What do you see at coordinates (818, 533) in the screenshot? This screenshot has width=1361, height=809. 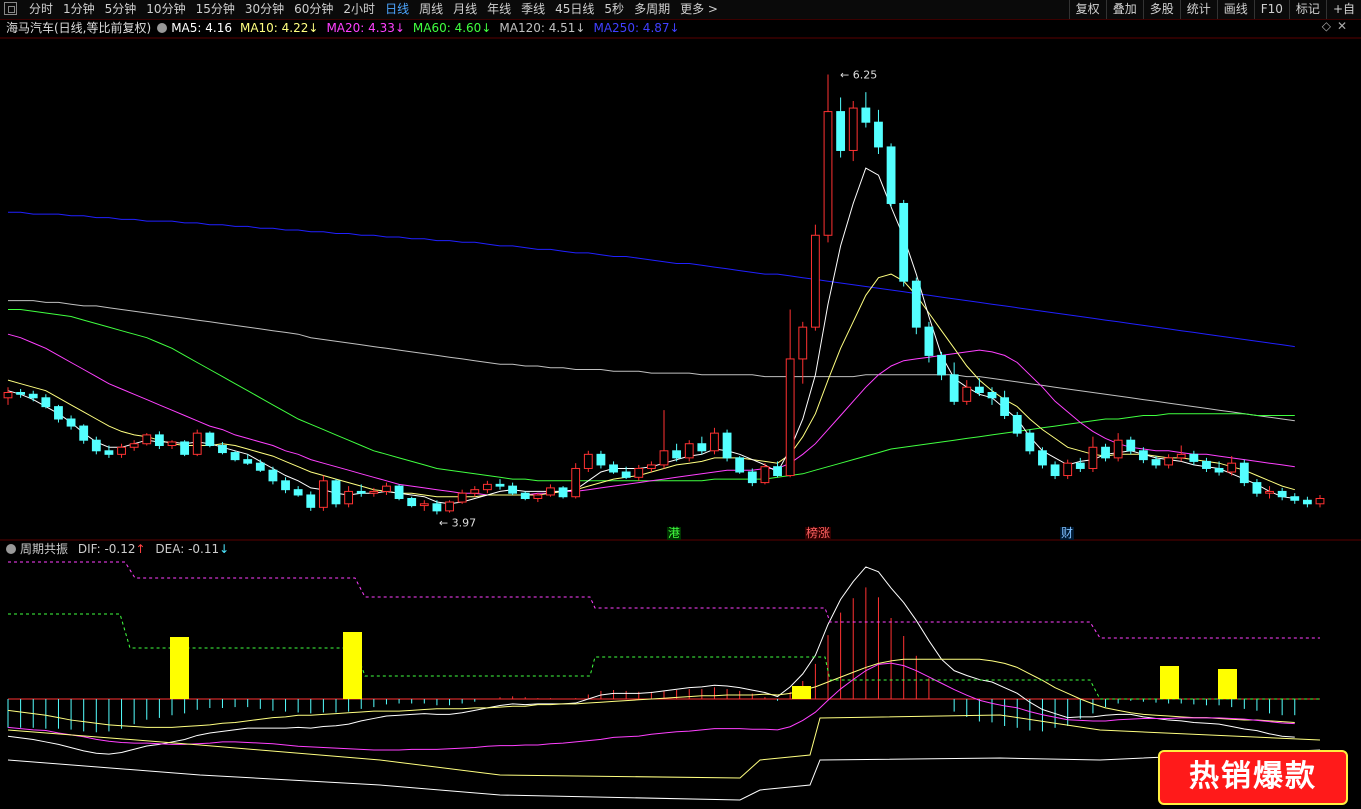 I see `marker-bangzhang: 榜涨` at bounding box center [818, 533].